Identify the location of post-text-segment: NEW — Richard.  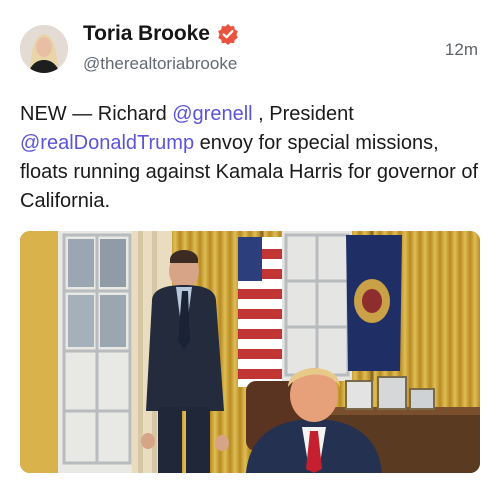
(96, 114).